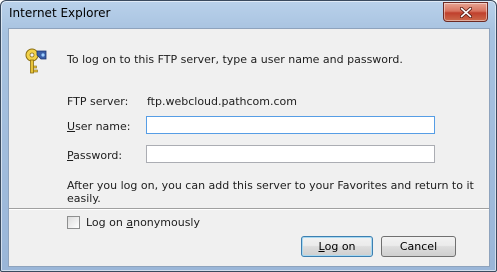 This screenshot has width=497, height=272. I want to click on anonymous-label-rest: nonymously, so click(166, 222).